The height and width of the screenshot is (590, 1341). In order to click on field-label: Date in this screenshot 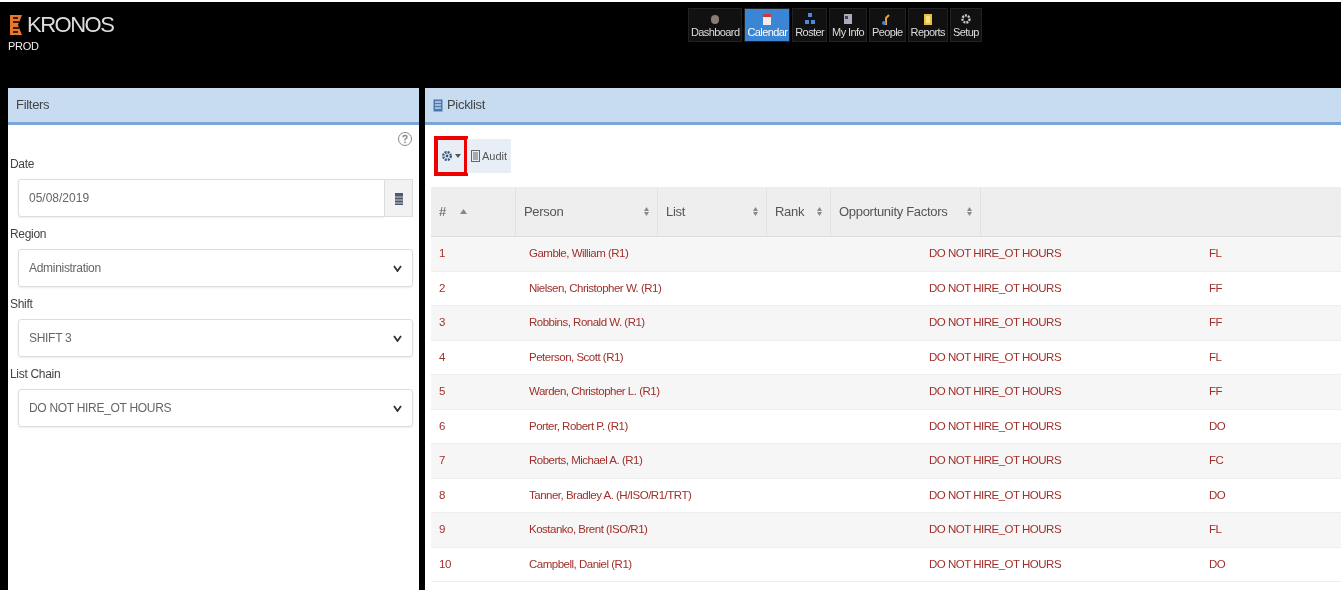, I will do `click(23, 164)`.